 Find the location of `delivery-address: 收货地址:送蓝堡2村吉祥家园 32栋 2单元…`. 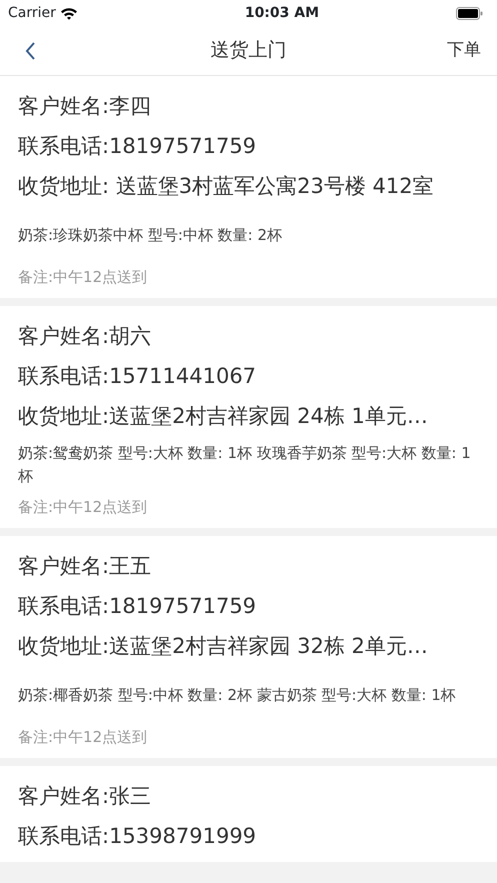

delivery-address: 收货地址:送蓝堡2村吉祥家园 32栋 2单元… is located at coordinates (223, 646).